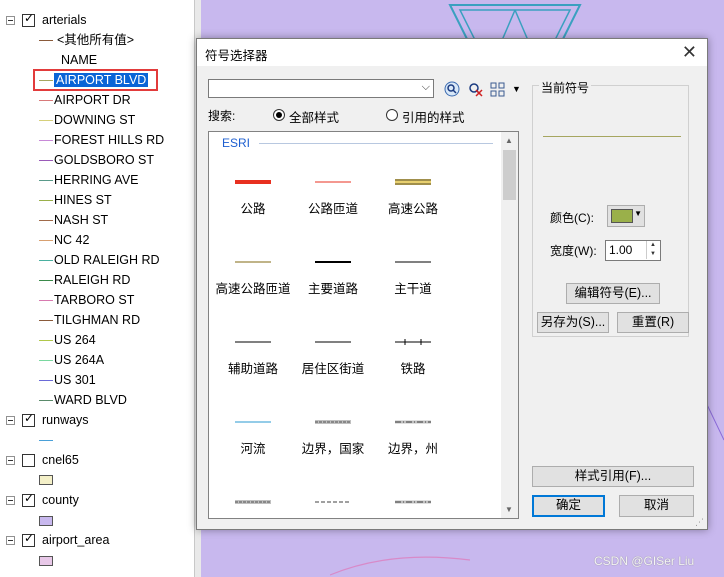 The width and height of the screenshot is (724, 577). Describe the element at coordinates (97, 320) in the screenshot. I see `arterials-value-item: TILGHMAN RD` at that location.